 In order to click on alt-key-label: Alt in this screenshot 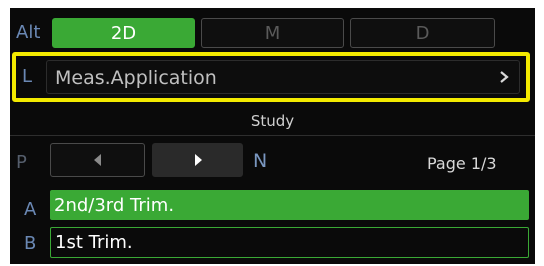, I will do `click(28, 32)`.